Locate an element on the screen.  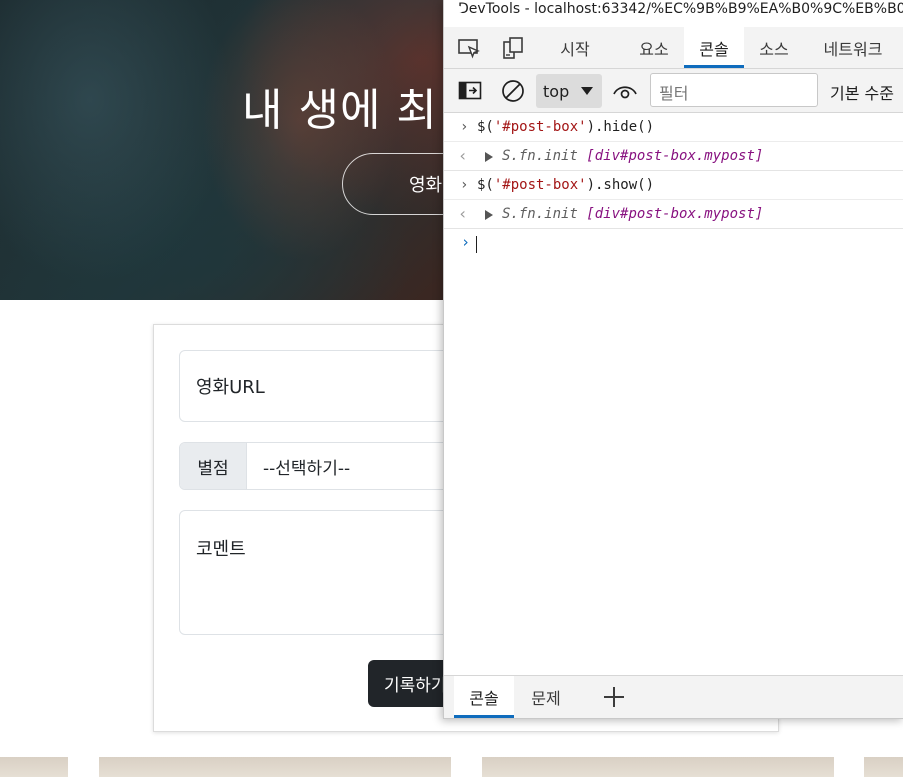
console-input: › is located at coordinates (673, 243).